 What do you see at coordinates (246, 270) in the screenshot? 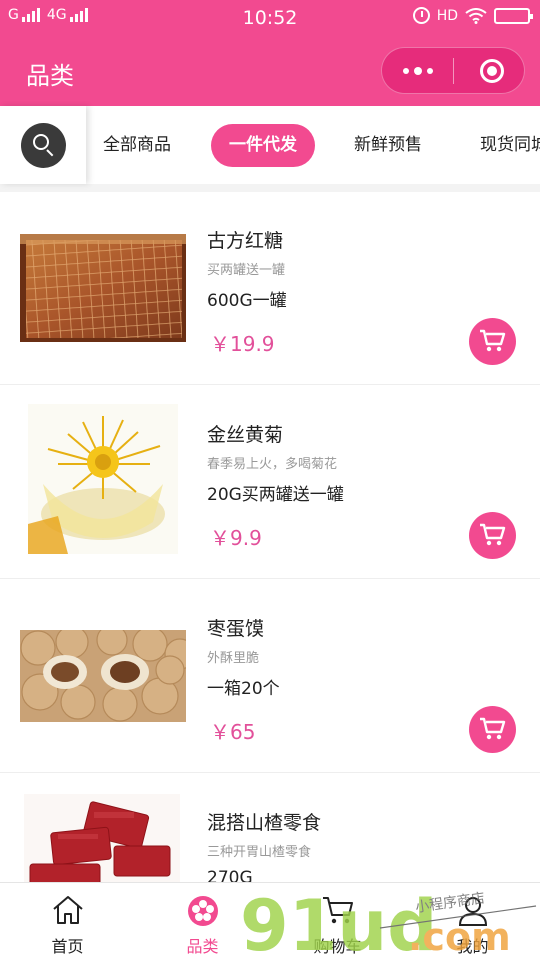
I see `product-subtitle: 买两罐送一罐` at bounding box center [246, 270].